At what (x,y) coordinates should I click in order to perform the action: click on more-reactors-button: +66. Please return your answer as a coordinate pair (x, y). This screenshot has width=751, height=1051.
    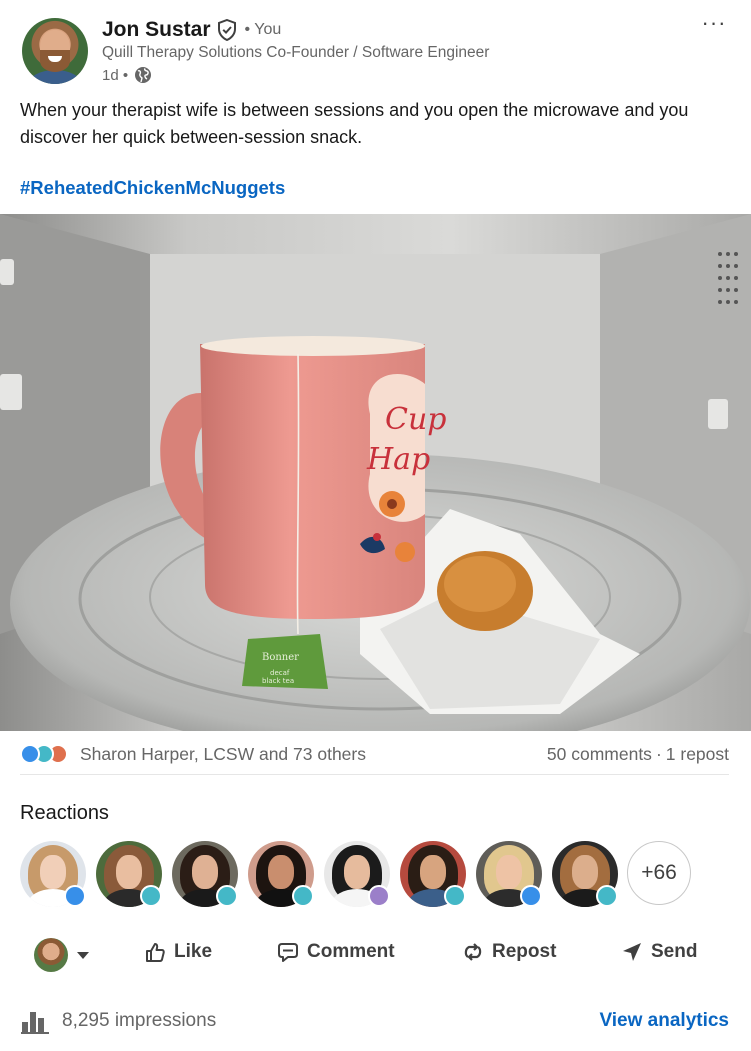
    Looking at the image, I should click on (659, 873).